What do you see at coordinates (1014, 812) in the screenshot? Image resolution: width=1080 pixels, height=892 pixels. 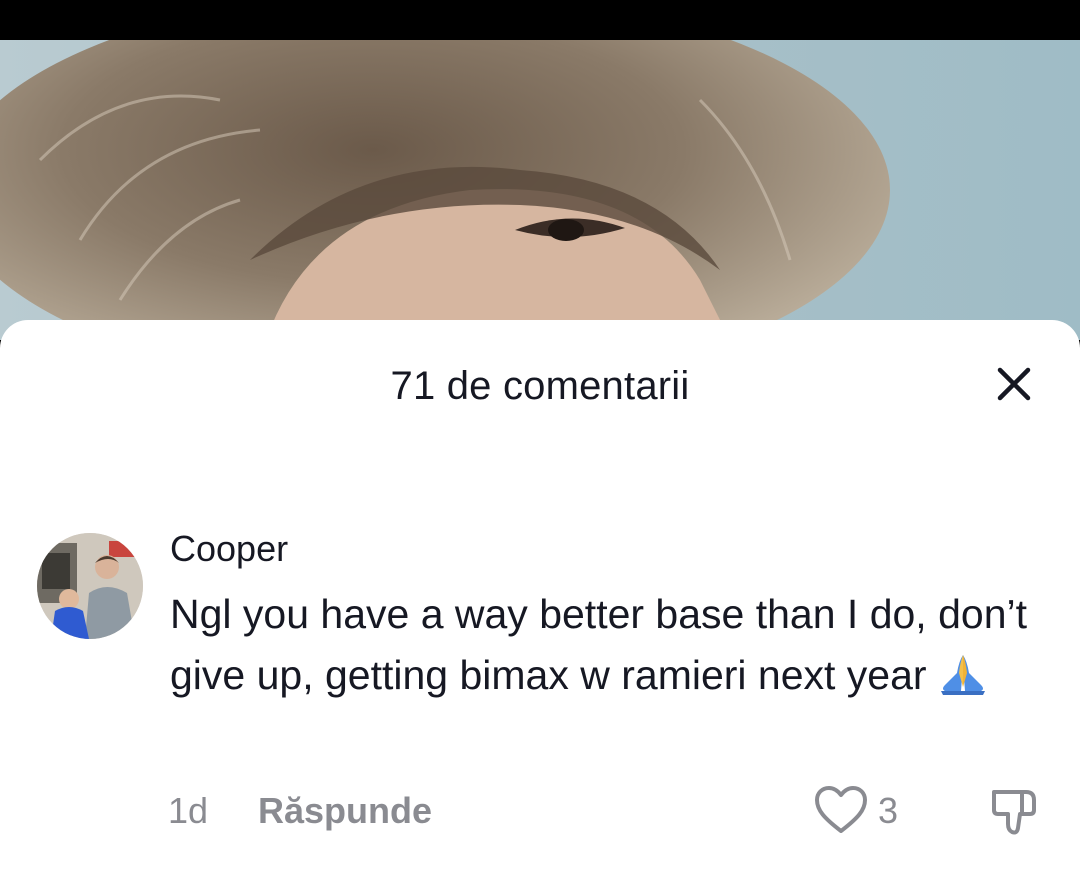 I see `thumbs-down-icon` at bounding box center [1014, 812].